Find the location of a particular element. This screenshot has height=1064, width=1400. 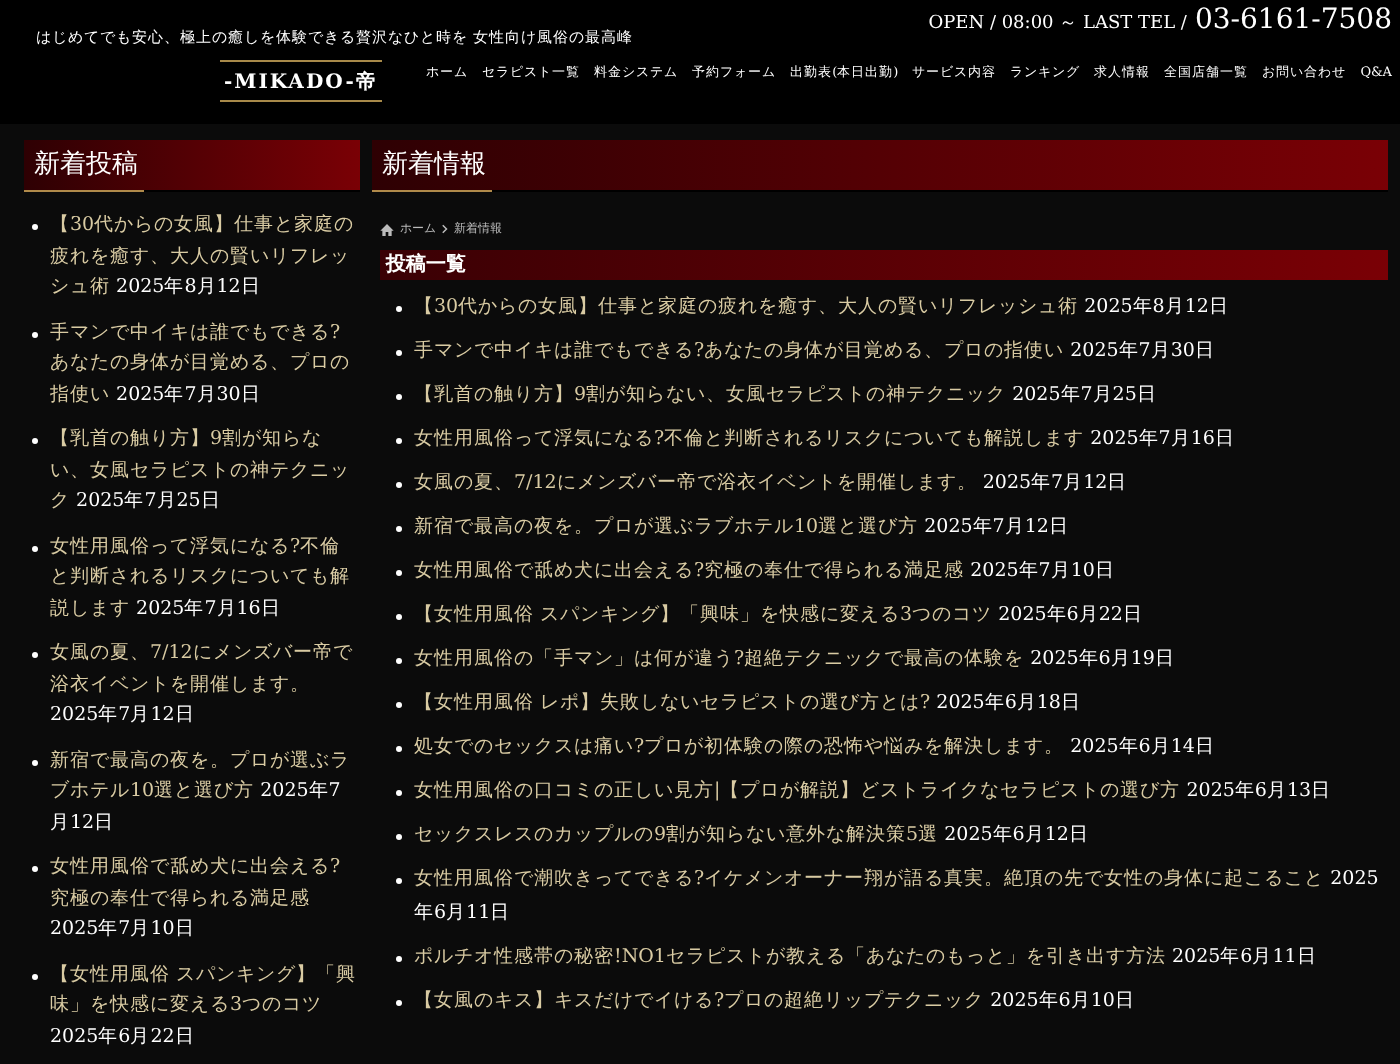

phone-link: 03-6161-7508 is located at coordinates (1293, 20).